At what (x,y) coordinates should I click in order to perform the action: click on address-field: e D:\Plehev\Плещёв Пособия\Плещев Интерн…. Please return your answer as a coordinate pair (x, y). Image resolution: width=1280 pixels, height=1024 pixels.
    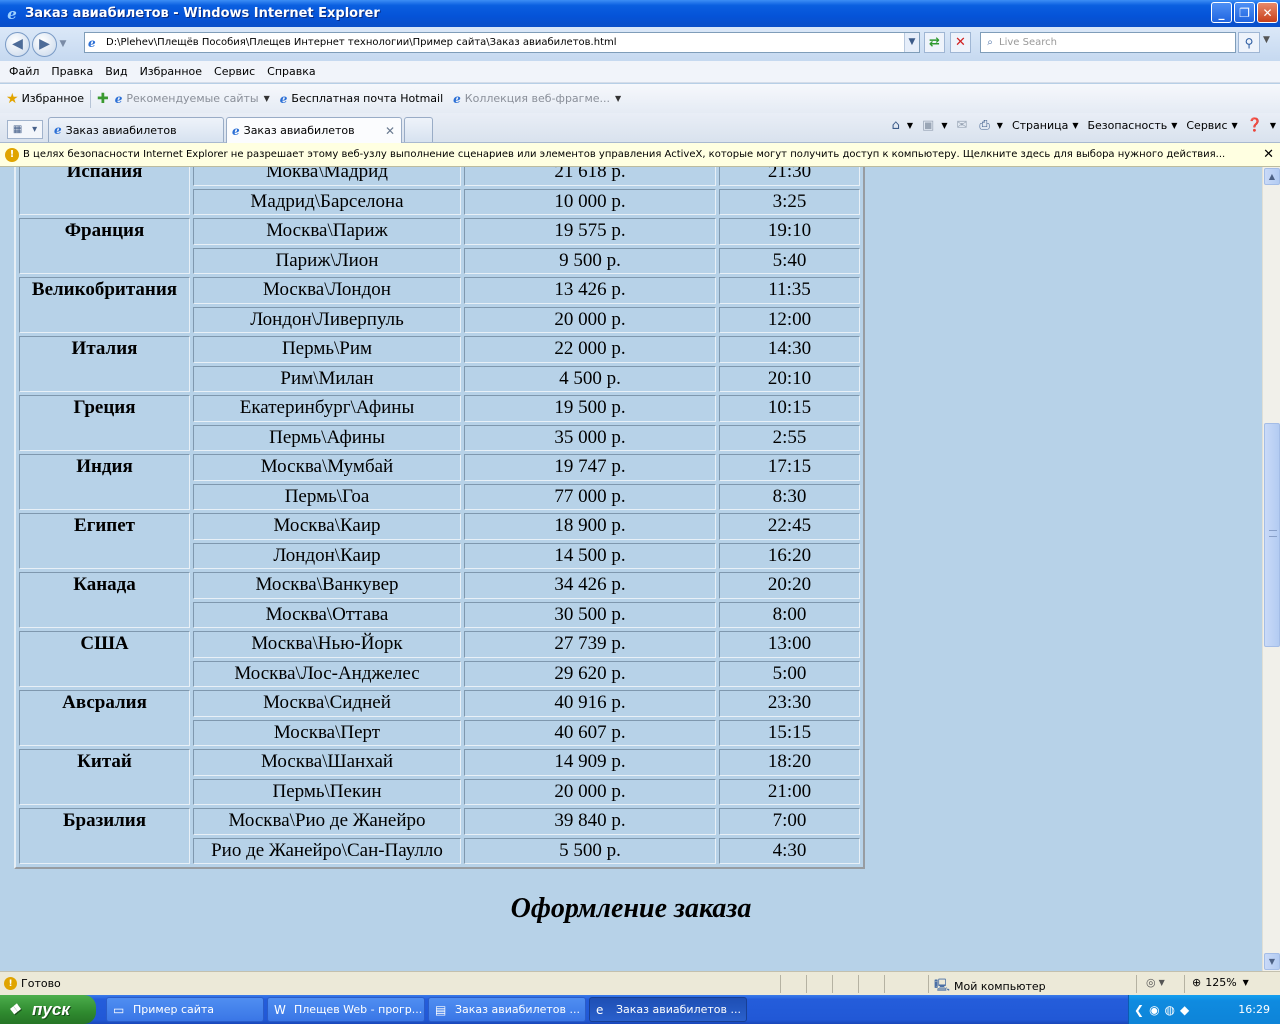
    Looking at the image, I should click on (502, 42).